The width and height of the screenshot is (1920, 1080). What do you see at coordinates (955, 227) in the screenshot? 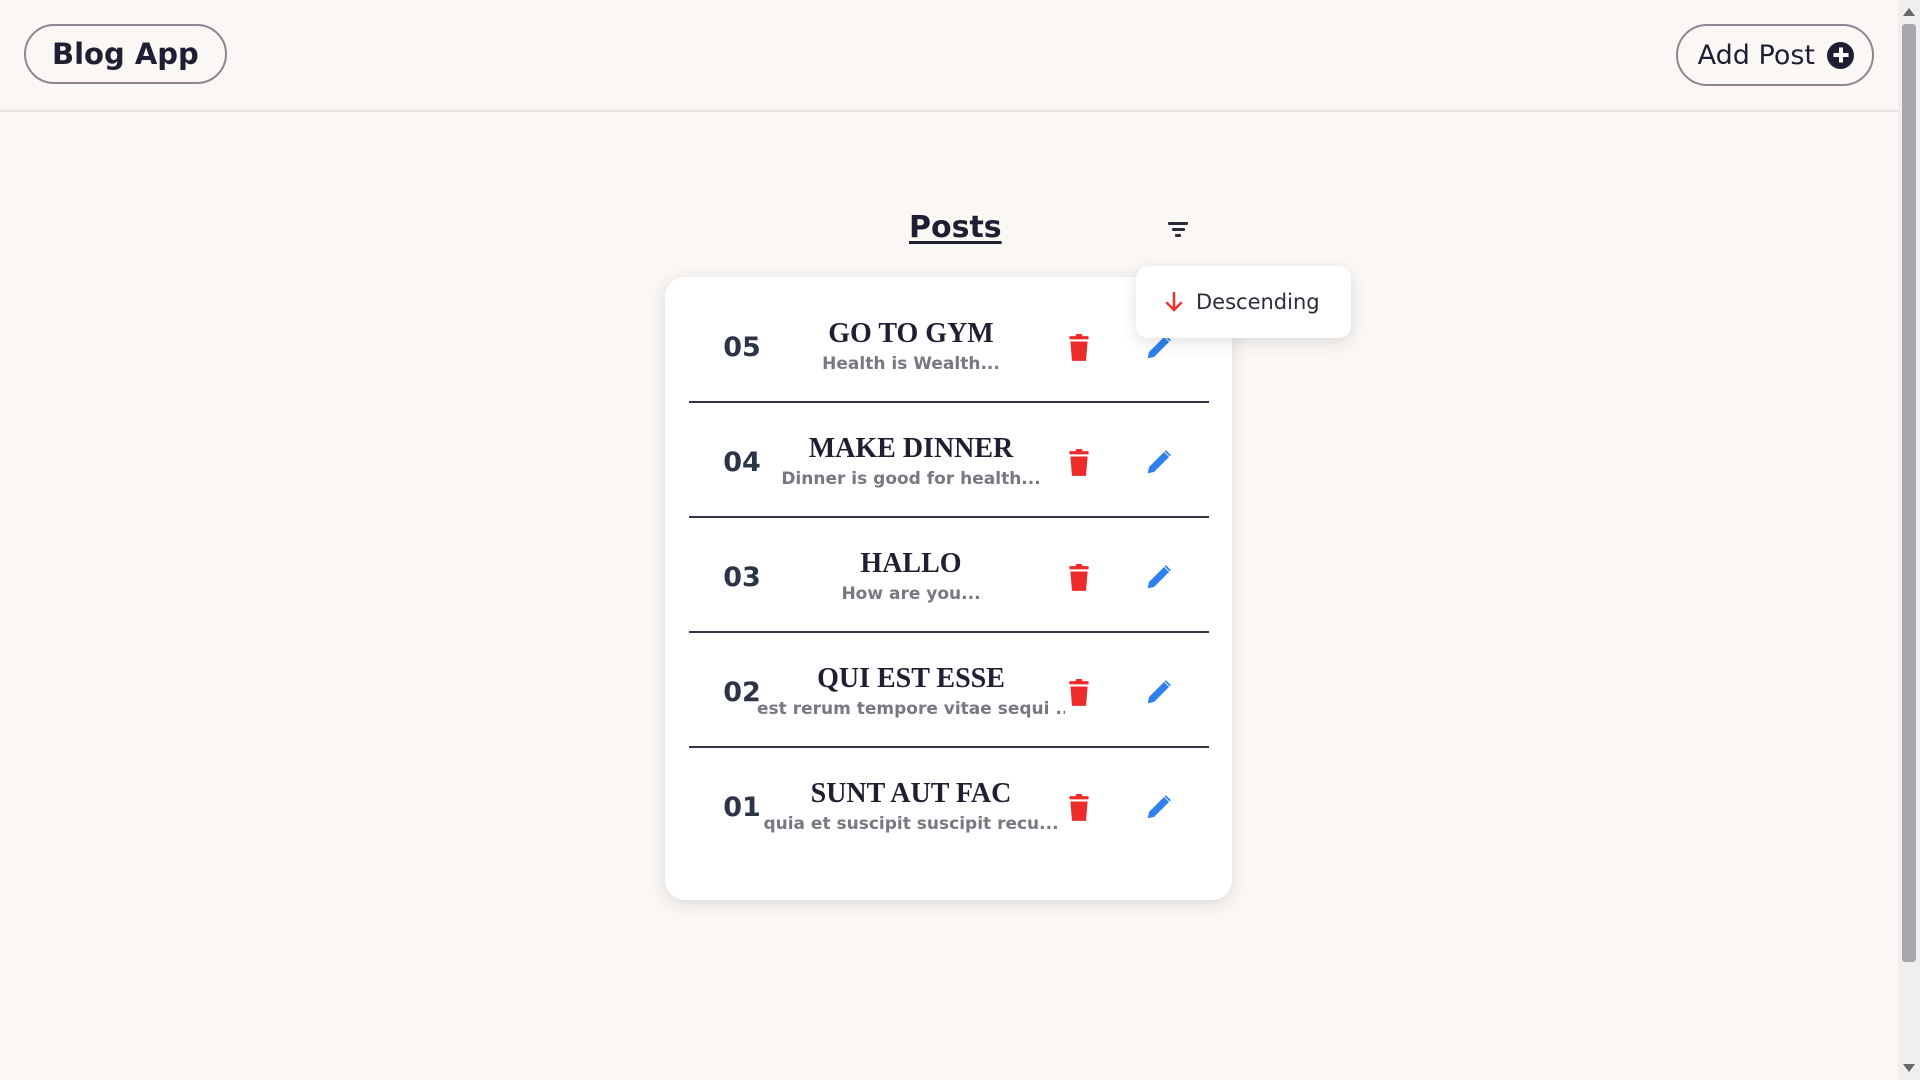
I see `posts-title: Posts` at bounding box center [955, 227].